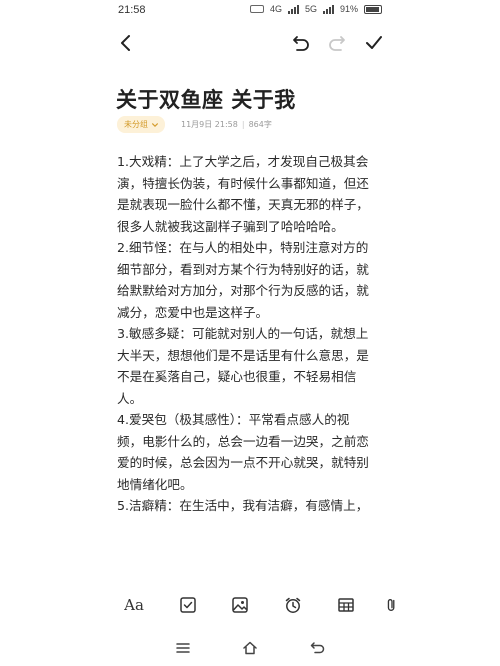 The height and width of the screenshot is (666, 500). What do you see at coordinates (206, 99) in the screenshot?
I see `note-title: 关于双鱼座 关于我` at bounding box center [206, 99].